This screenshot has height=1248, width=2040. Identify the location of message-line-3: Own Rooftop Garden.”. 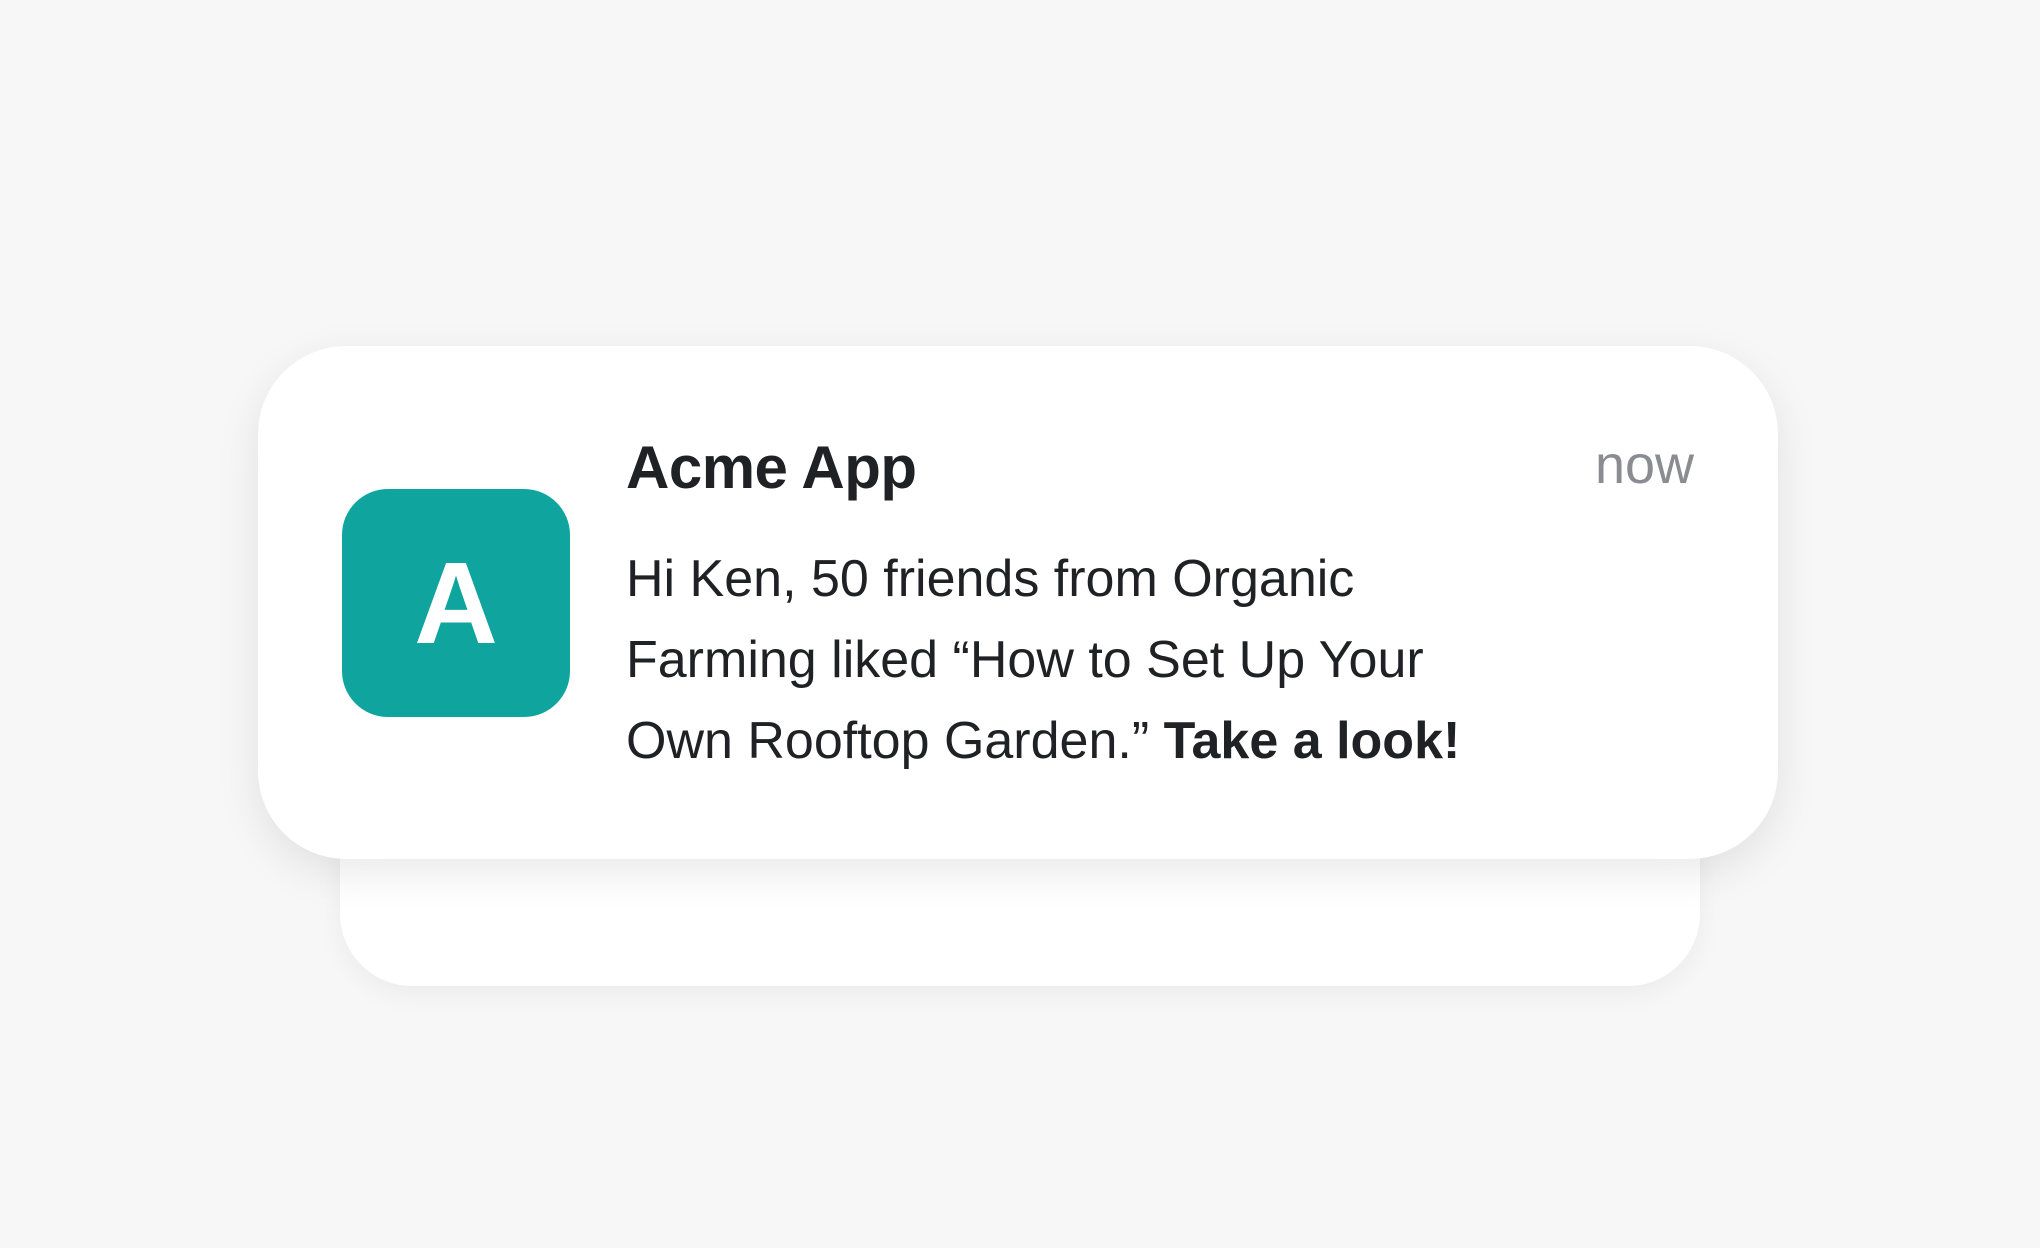
(895, 741).